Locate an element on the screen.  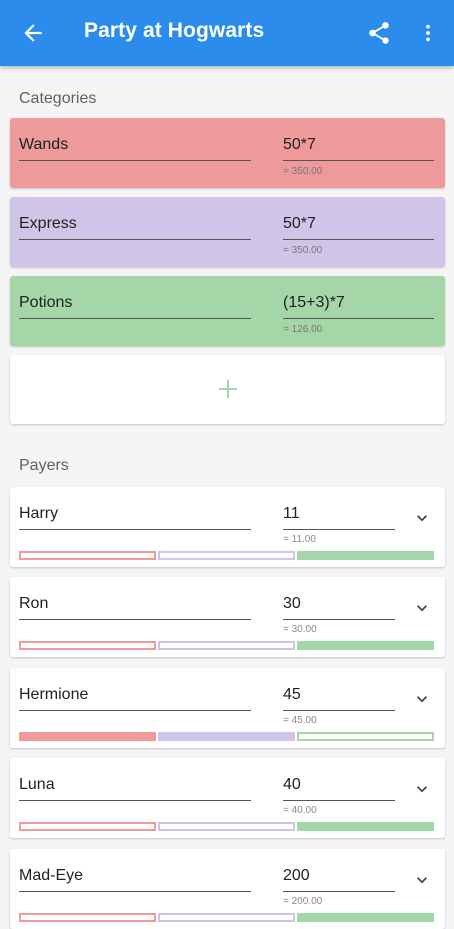
payer-card: Harry 11 = 11.00 is located at coordinates (227, 527).